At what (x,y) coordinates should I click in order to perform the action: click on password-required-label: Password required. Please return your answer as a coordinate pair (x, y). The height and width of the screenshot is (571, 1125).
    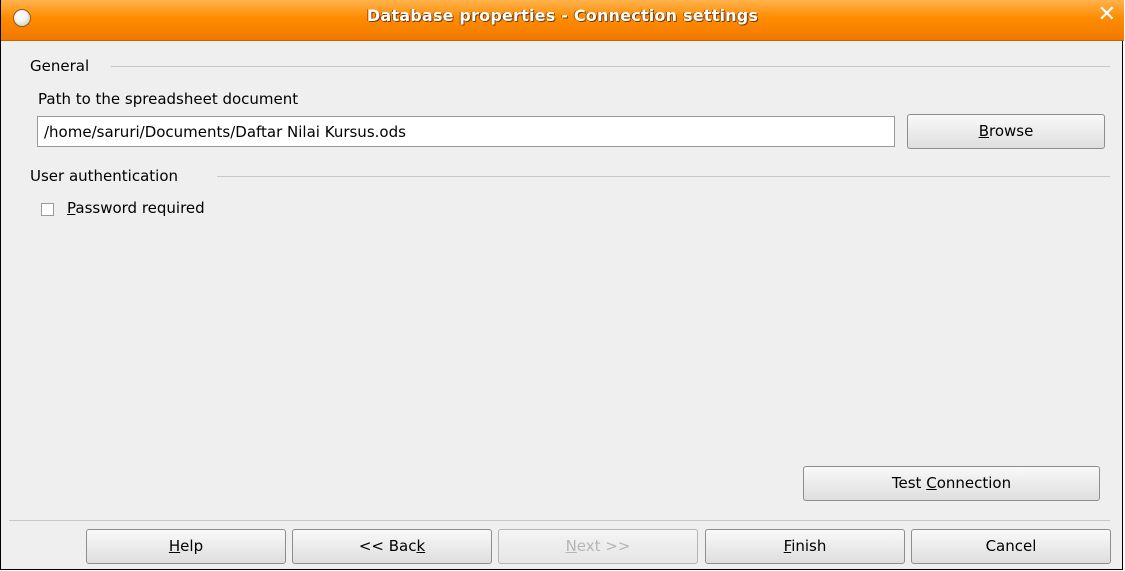
    Looking at the image, I should click on (136, 208).